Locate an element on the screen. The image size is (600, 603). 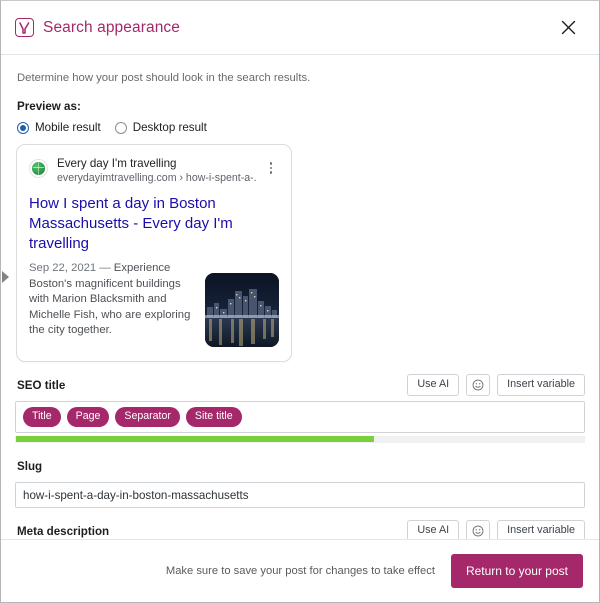
preview-site-name: Every day I'm travelling is located at coordinates (117, 163).